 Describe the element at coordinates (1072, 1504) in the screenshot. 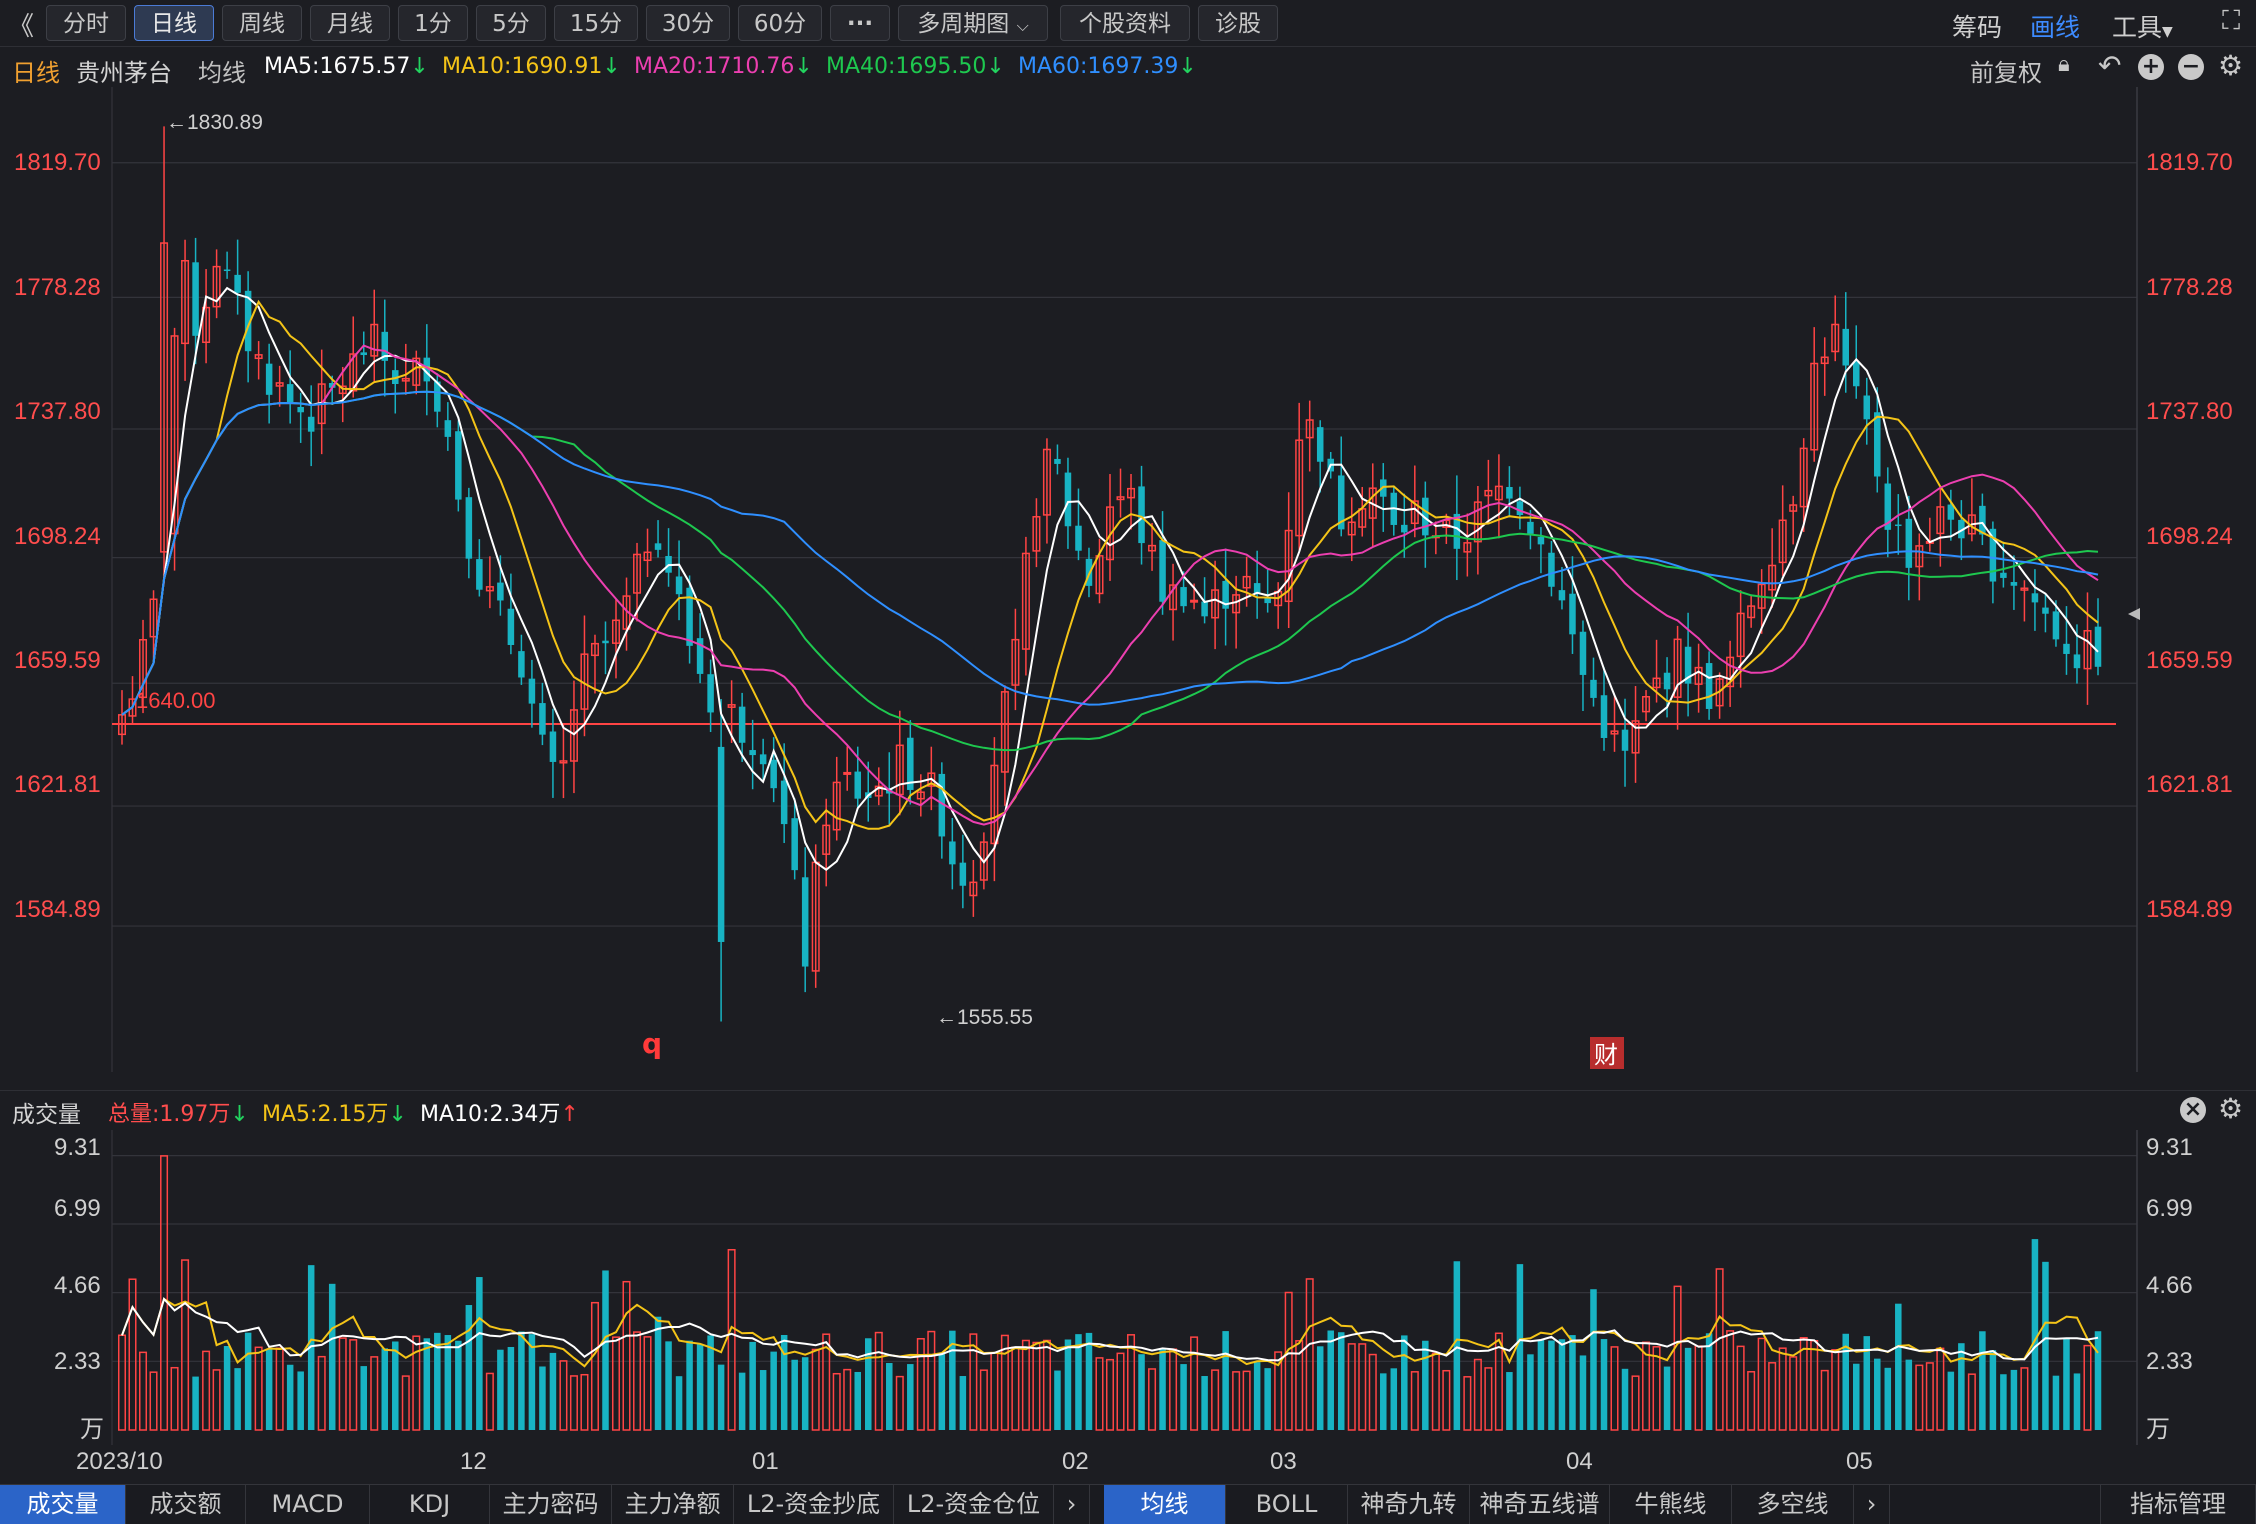

I see `tabs-left-next-icon: ›` at that location.